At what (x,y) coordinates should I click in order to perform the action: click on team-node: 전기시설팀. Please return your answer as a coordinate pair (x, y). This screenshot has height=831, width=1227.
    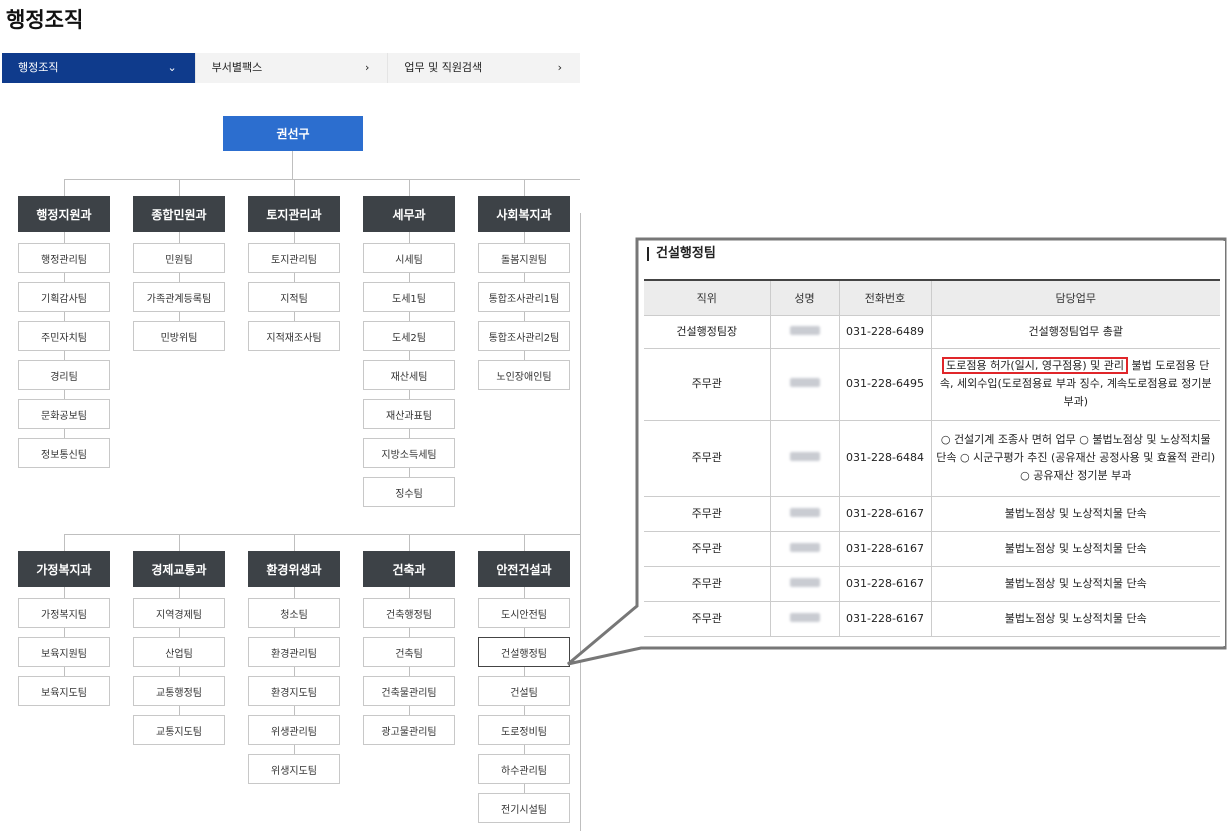
    Looking at the image, I should click on (524, 808).